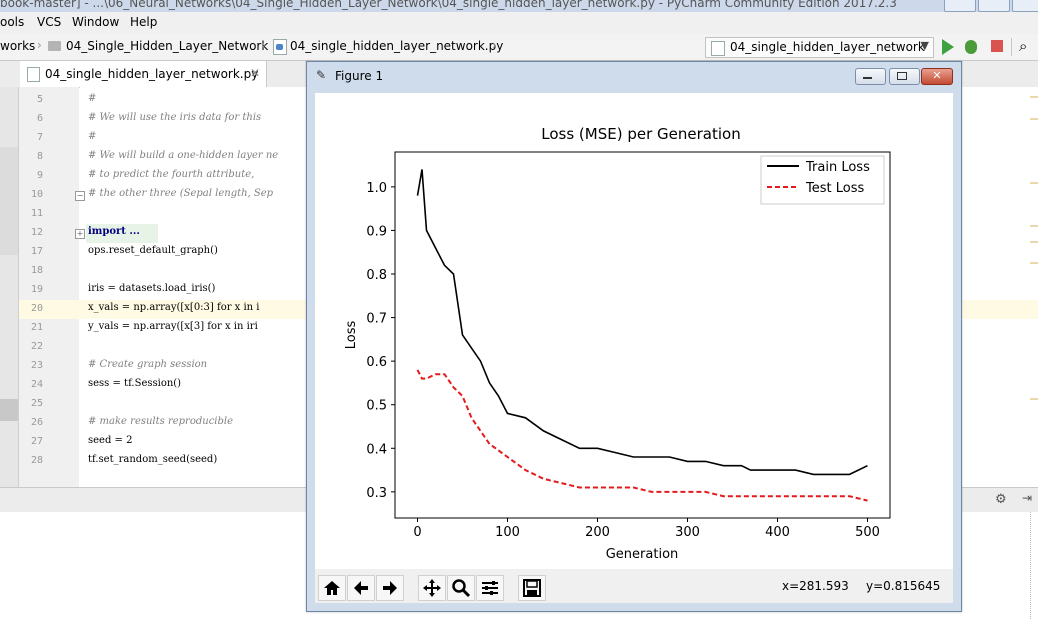 The width and height of the screenshot is (1038, 619). I want to click on forward-arrow-icon, so click(390, 588).